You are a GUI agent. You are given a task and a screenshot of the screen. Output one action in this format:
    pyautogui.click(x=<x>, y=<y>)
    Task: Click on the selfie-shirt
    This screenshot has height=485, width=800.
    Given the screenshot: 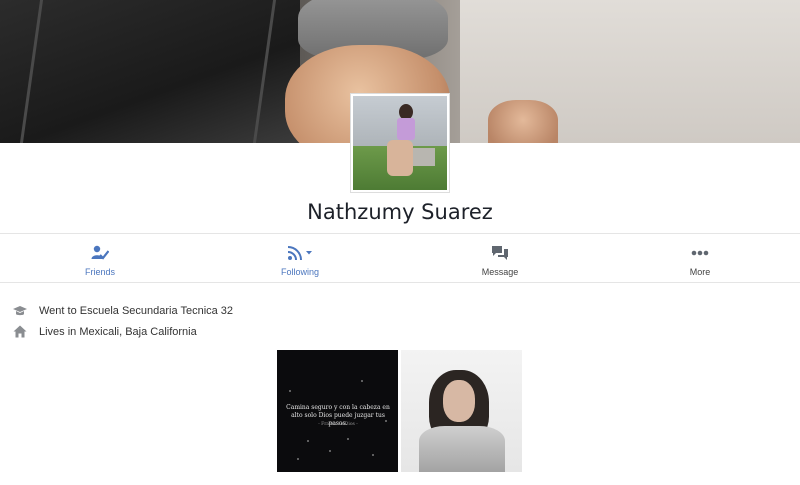 What is the action you would take?
    pyautogui.click(x=462, y=449)
    